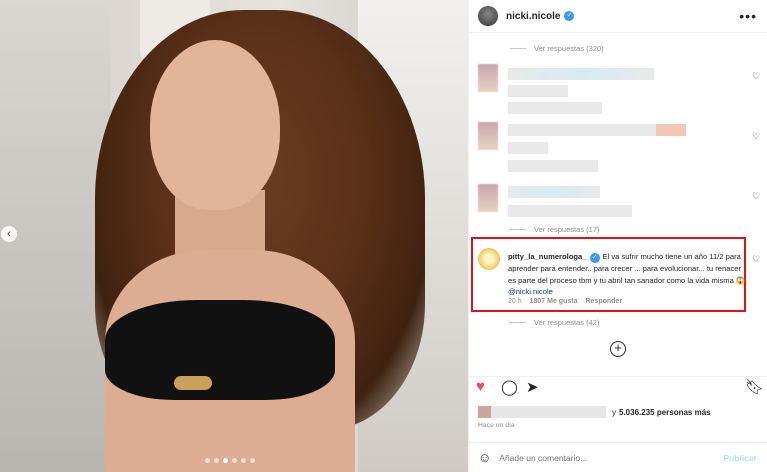 This screenshot has width=767, height=472. I want to click on post-time: Hace un día, so click(496, 425).